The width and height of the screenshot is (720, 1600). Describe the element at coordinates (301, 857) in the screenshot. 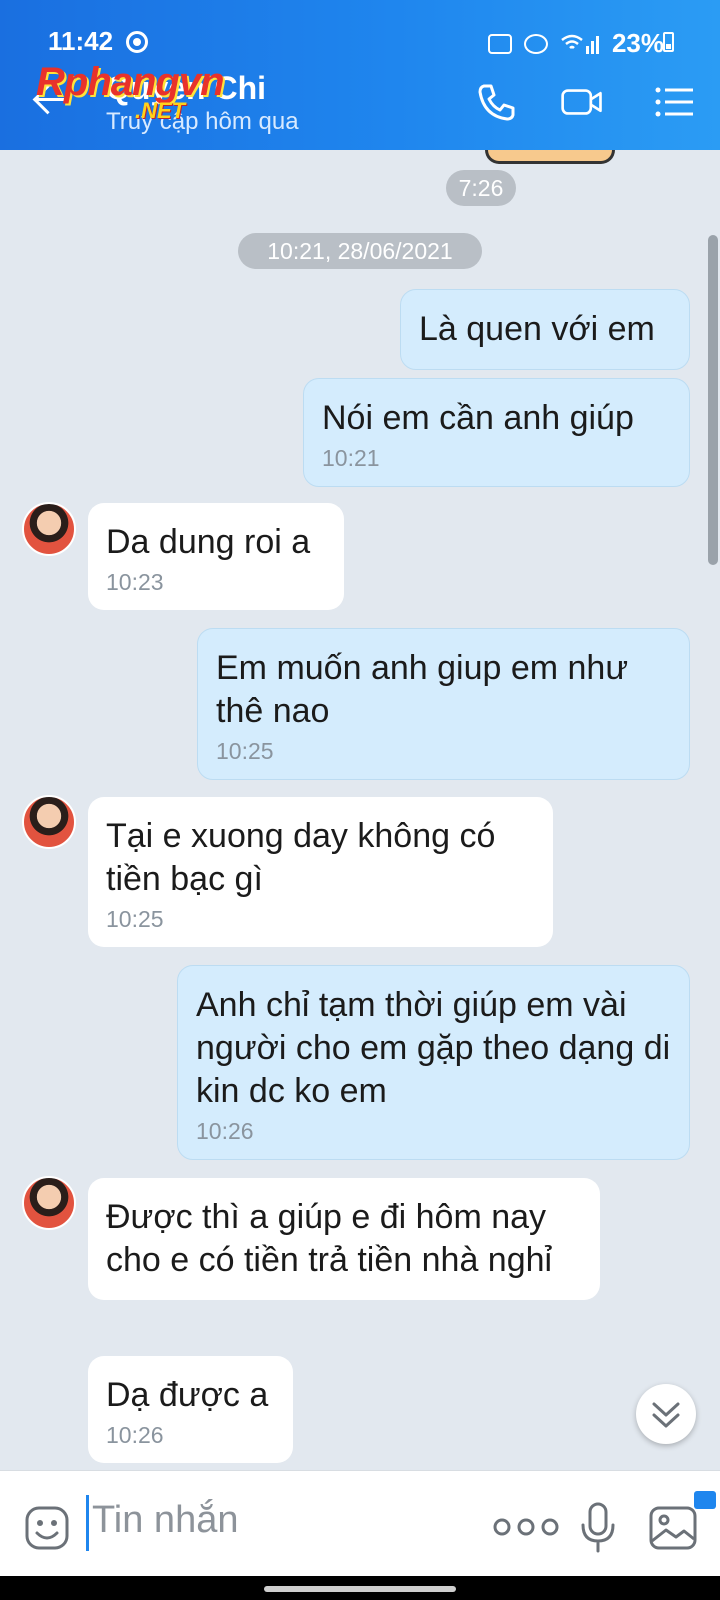

I see `message-text: Tại e xuong day không có tiền bạc gì` at that location.